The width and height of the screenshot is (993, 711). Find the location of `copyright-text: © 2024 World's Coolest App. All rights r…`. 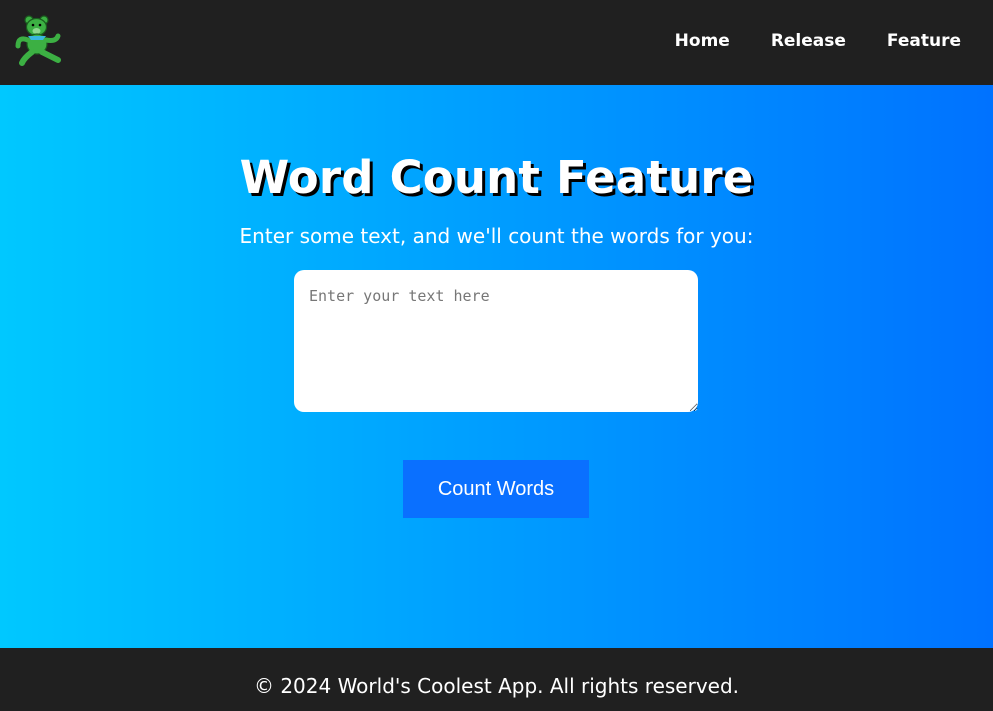

copyright-text: © 2024 World's Coolest App. All rights r… is located at coordinates (496, 686).